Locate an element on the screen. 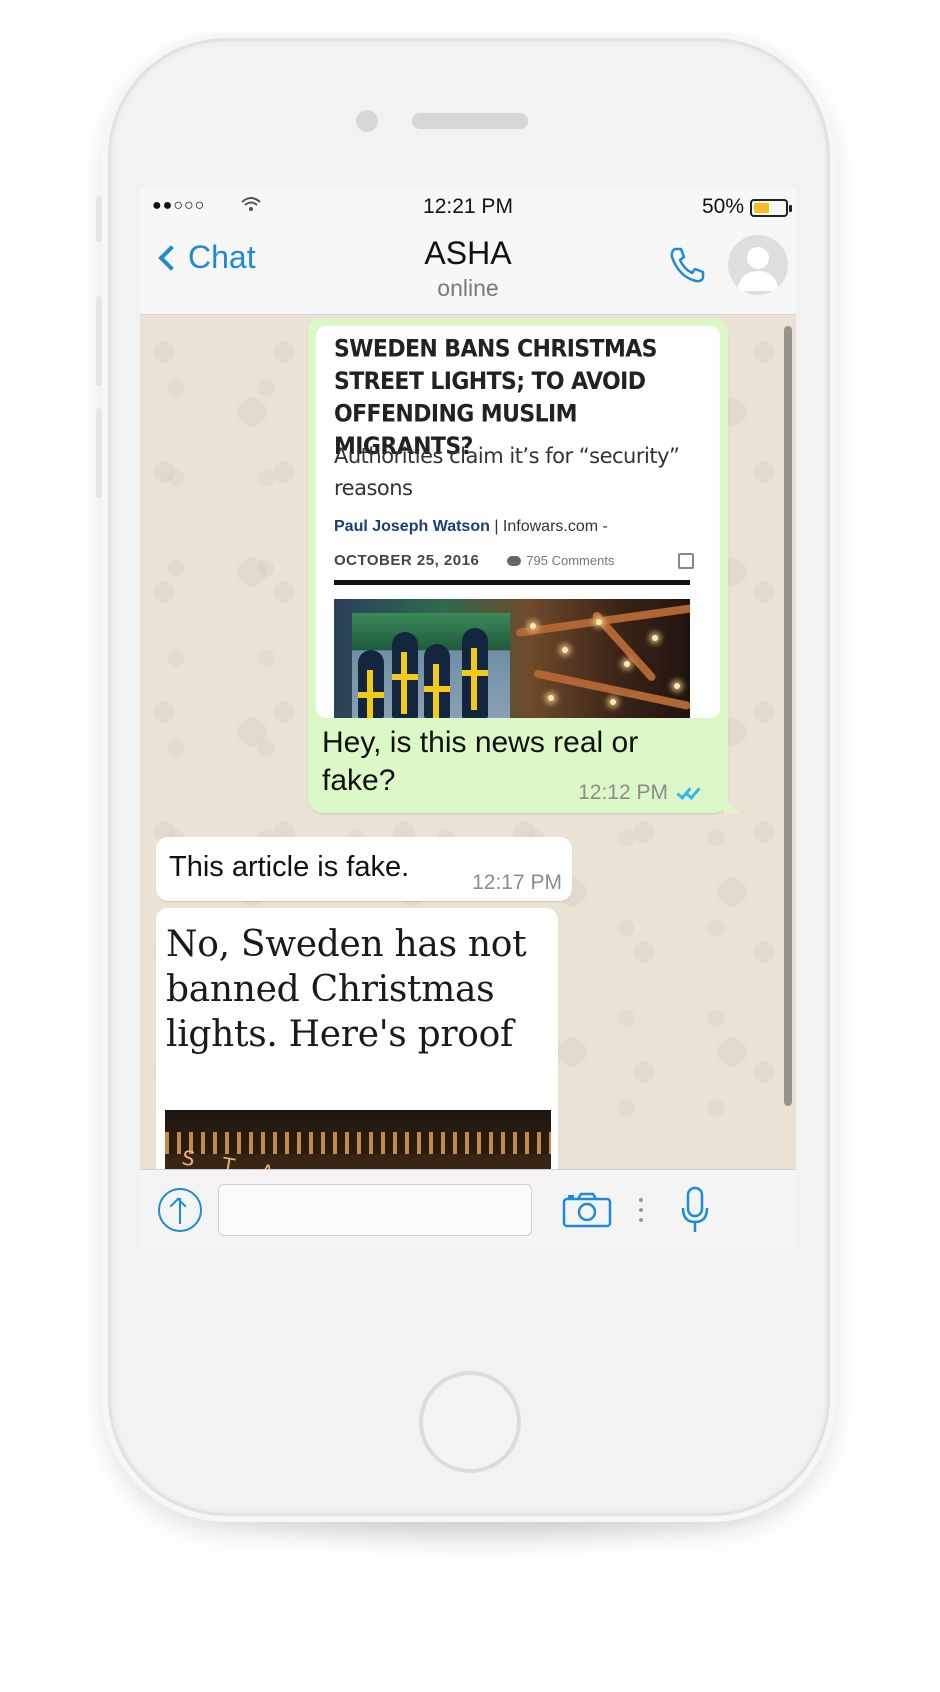 The height and width of the screenshot is (1692, 940). mute-switch is located at coordinates (99, 219).